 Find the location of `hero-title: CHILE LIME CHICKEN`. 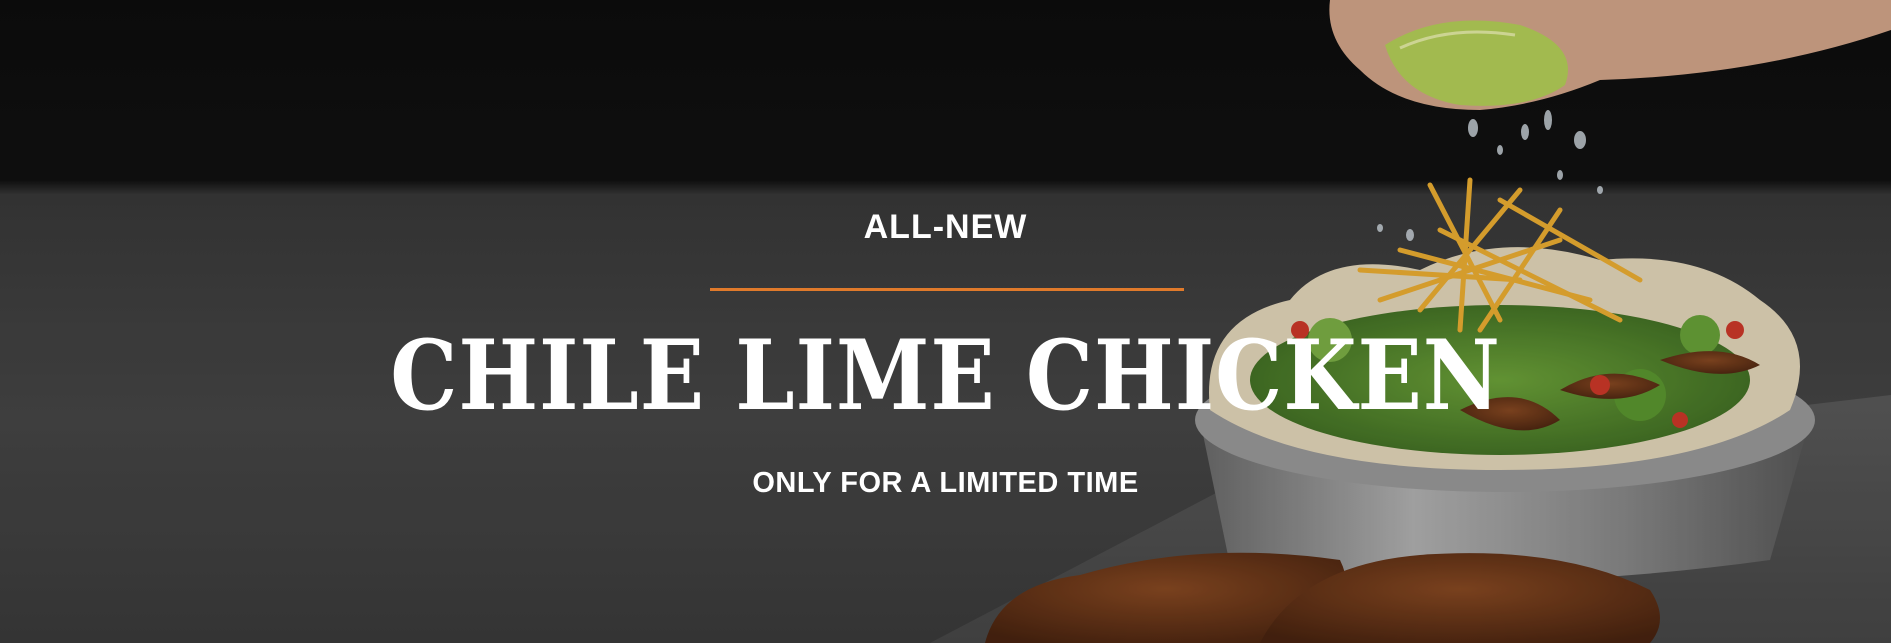

hero-title: CHILE LIME CHICKEN is located at coordinates (945, 375).